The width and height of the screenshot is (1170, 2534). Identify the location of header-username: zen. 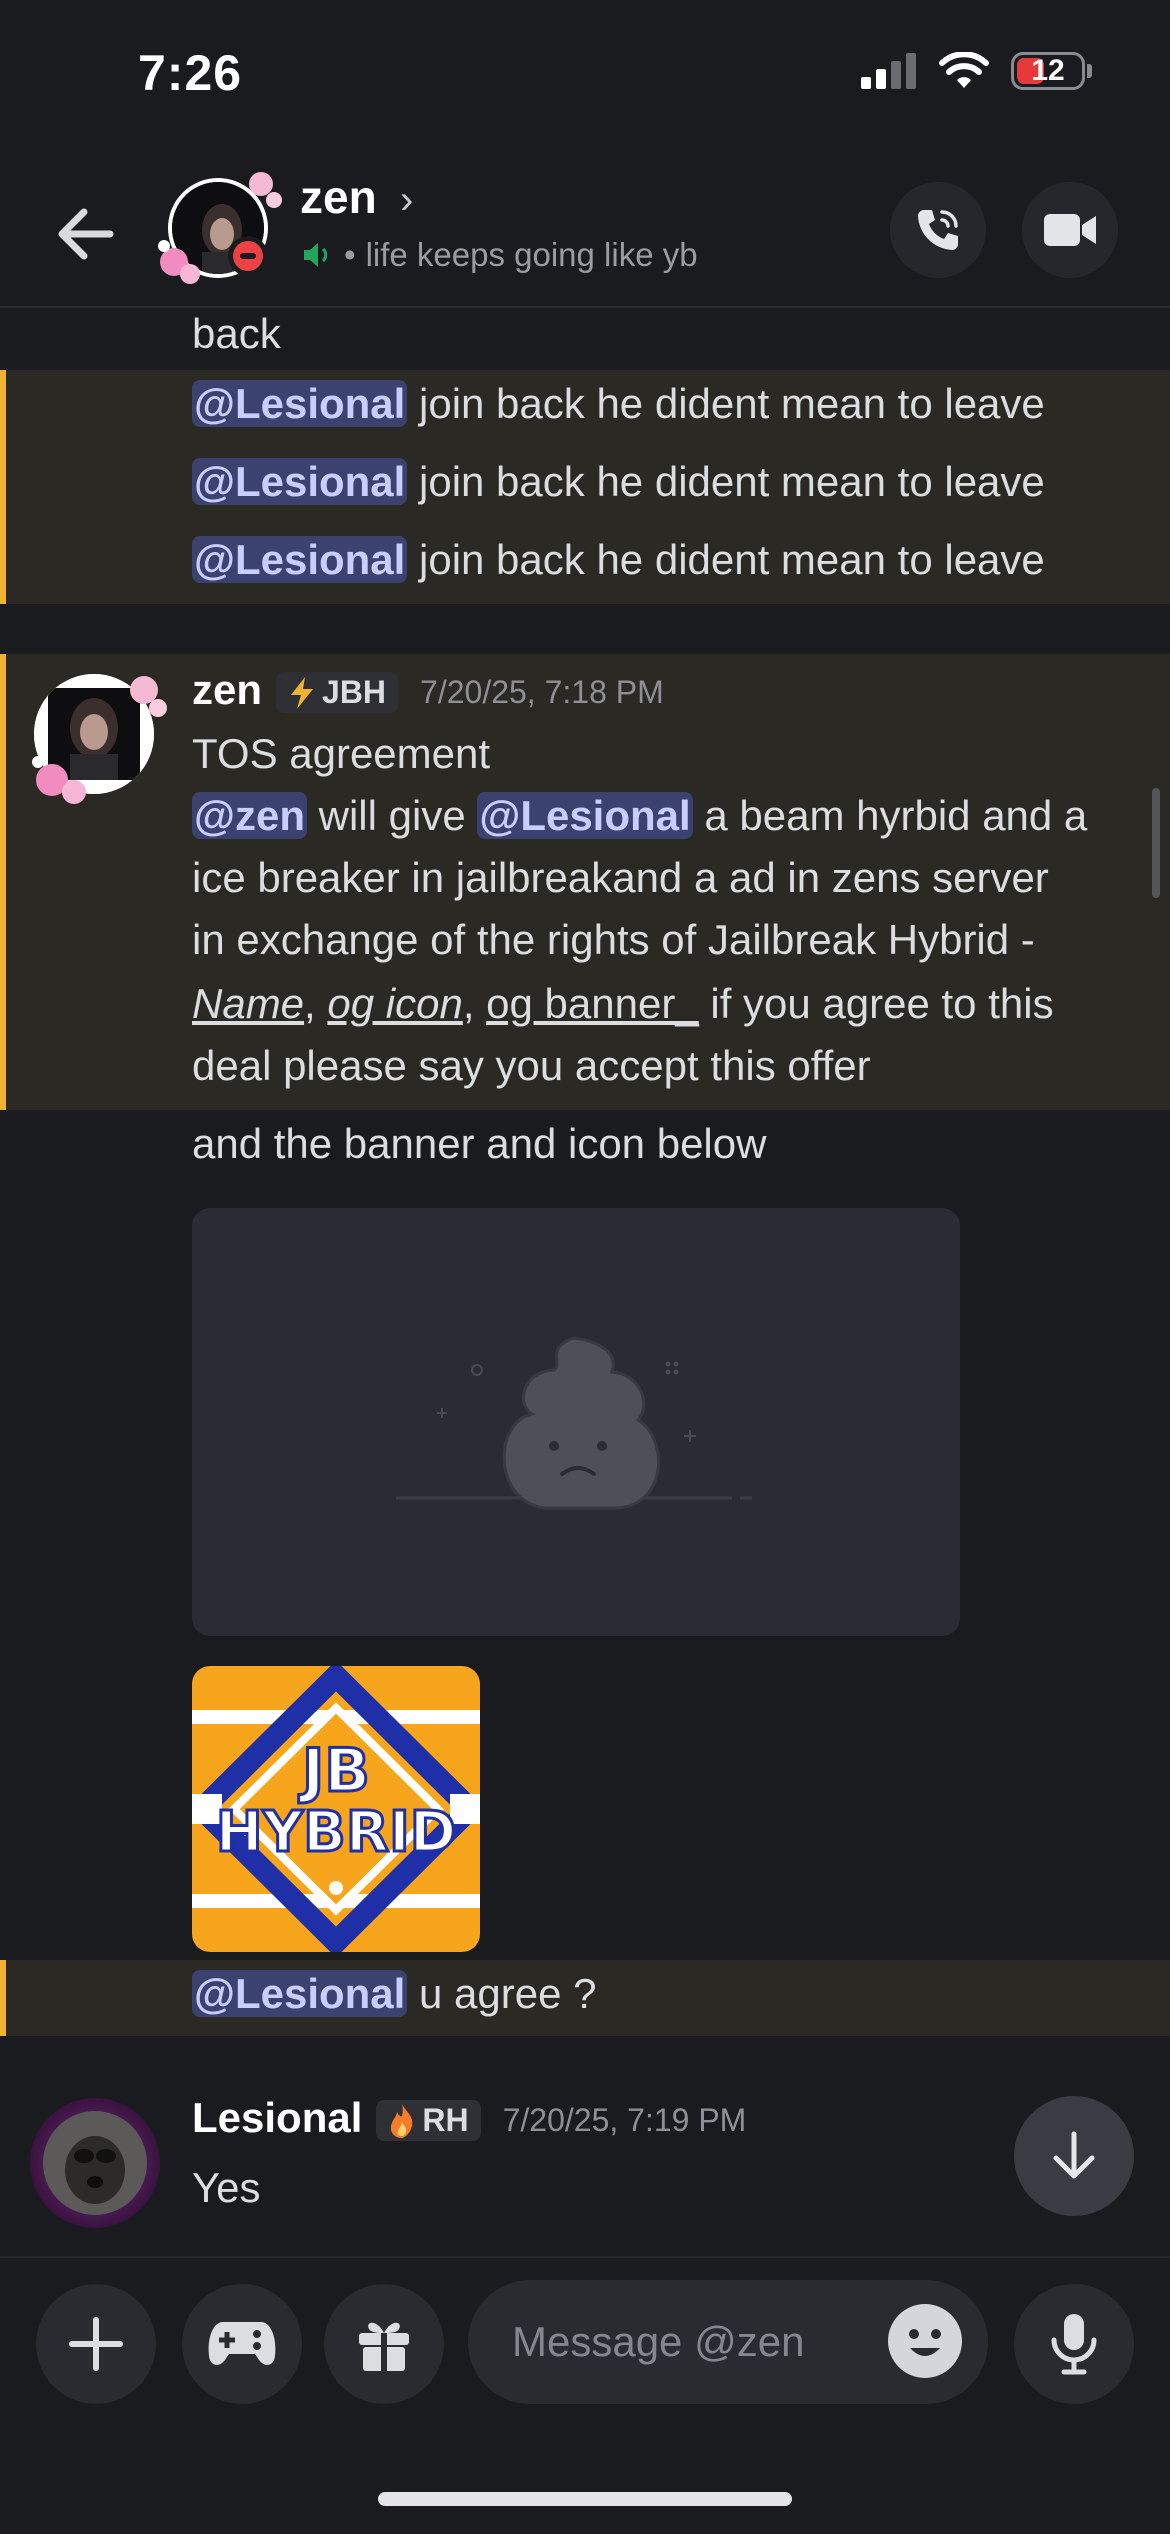
(338, 197).